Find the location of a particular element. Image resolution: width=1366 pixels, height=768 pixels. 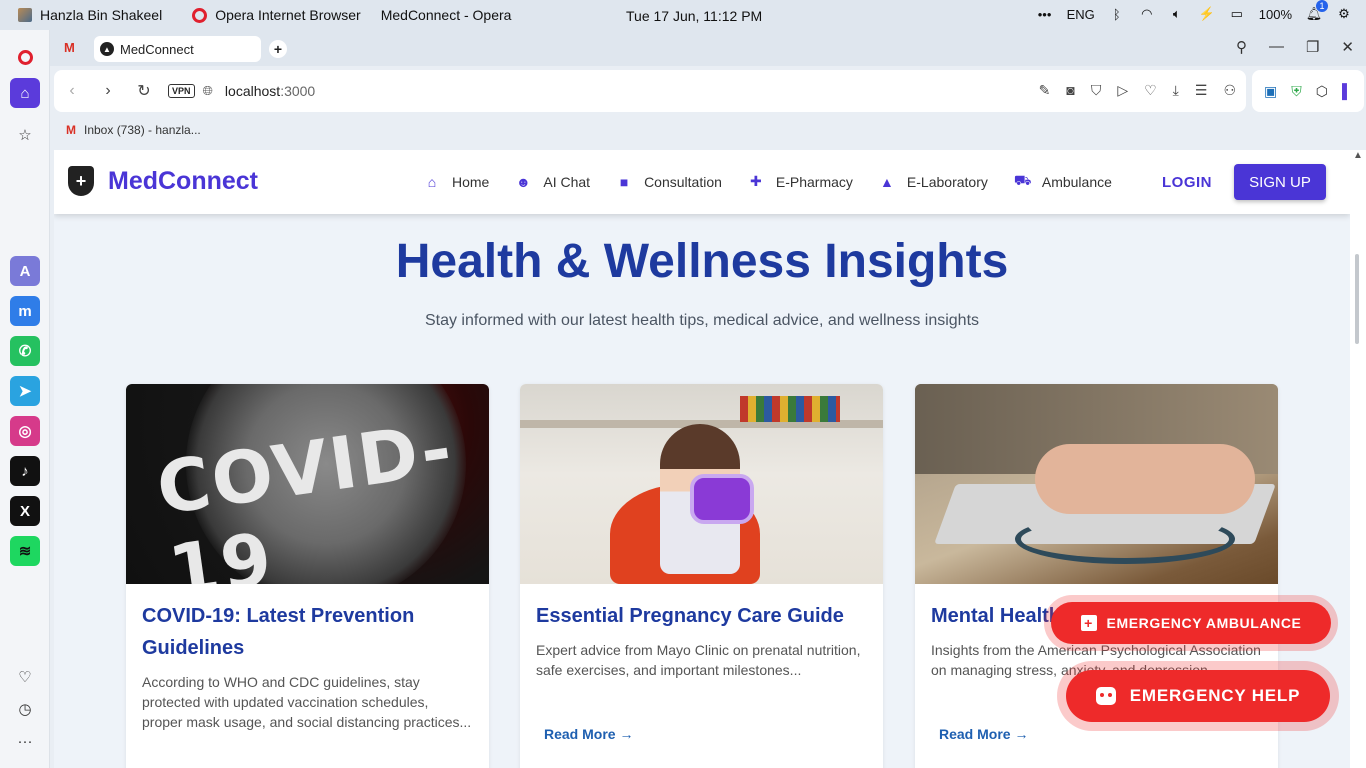

opera-menu-icon is located at coordinates (25, 57).